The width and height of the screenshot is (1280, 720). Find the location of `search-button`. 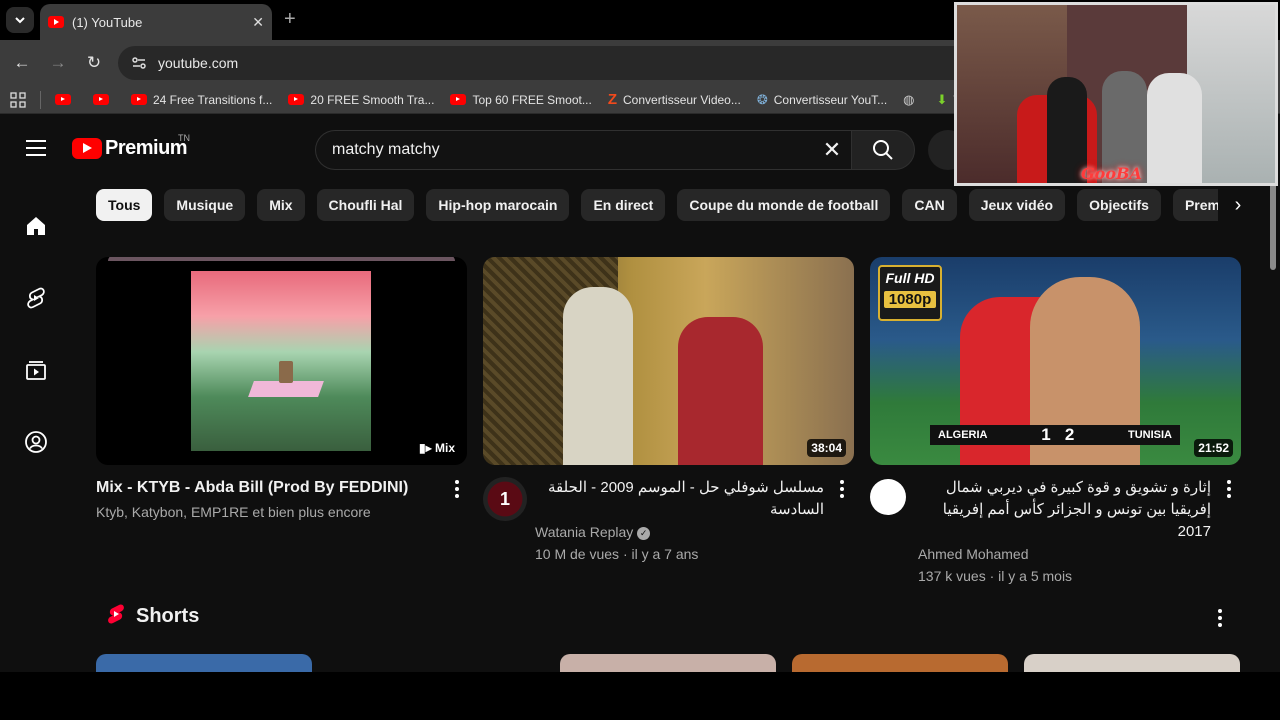

search-button is located at coordinates (883, 150).